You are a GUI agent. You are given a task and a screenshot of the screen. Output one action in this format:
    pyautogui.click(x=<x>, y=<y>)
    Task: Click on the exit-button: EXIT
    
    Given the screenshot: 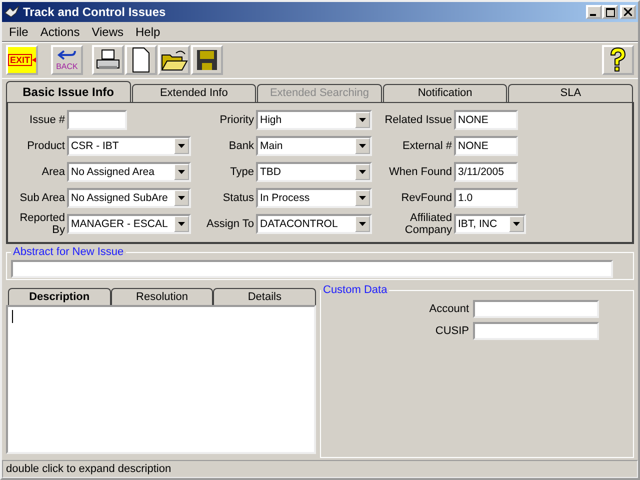 What is the action you would take?
    pyautogui.click(x=22, y=60)
    